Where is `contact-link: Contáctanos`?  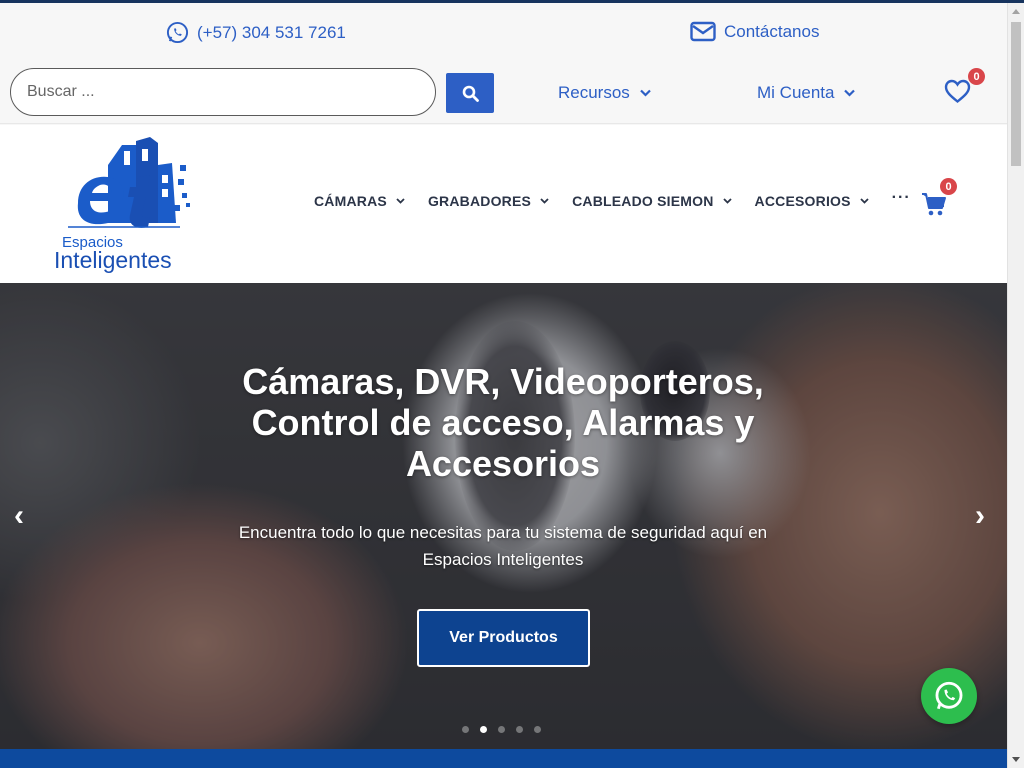
contact-link: Contáctanos is located at coordinates (754, 32).